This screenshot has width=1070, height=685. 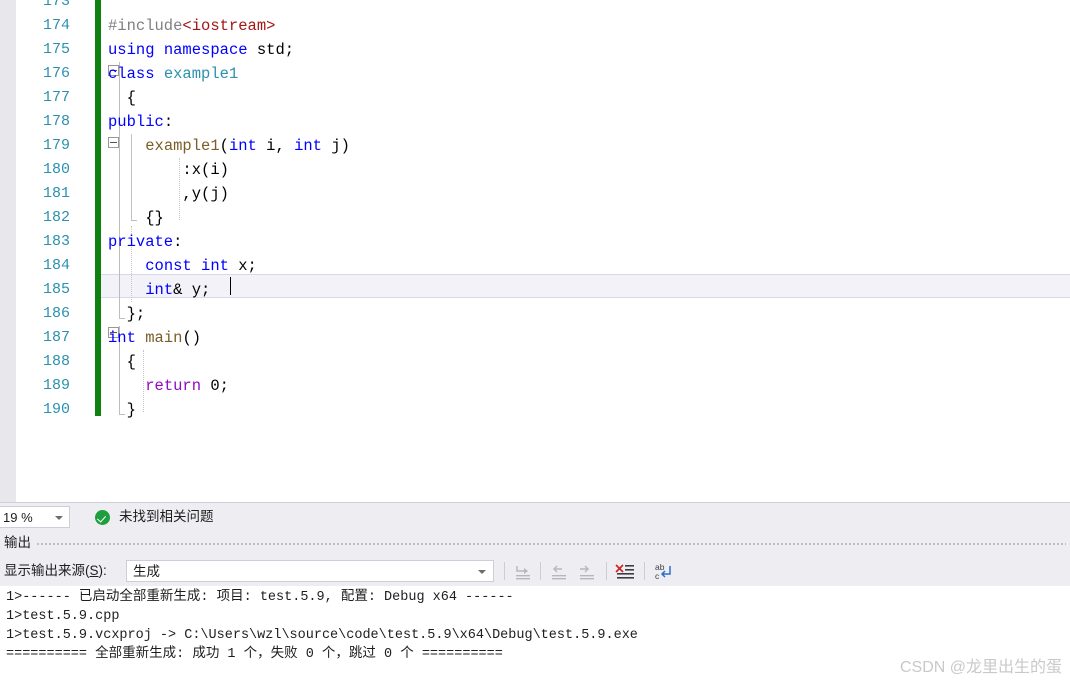 What do you see at coordinates (535, 338) in the screenshot?
I see `code-line: 187 int main()` at bounding box center [535, 338].